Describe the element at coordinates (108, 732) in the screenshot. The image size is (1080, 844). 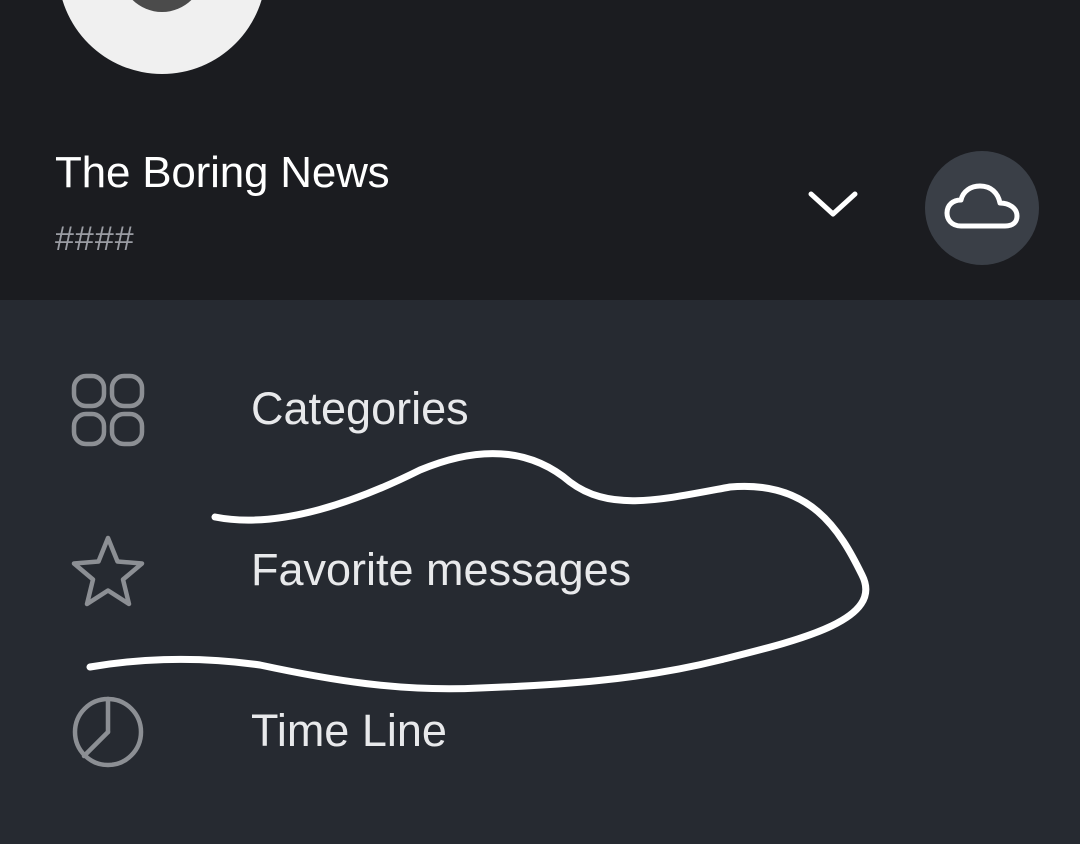
I see `pie-chart-icon` at that location.